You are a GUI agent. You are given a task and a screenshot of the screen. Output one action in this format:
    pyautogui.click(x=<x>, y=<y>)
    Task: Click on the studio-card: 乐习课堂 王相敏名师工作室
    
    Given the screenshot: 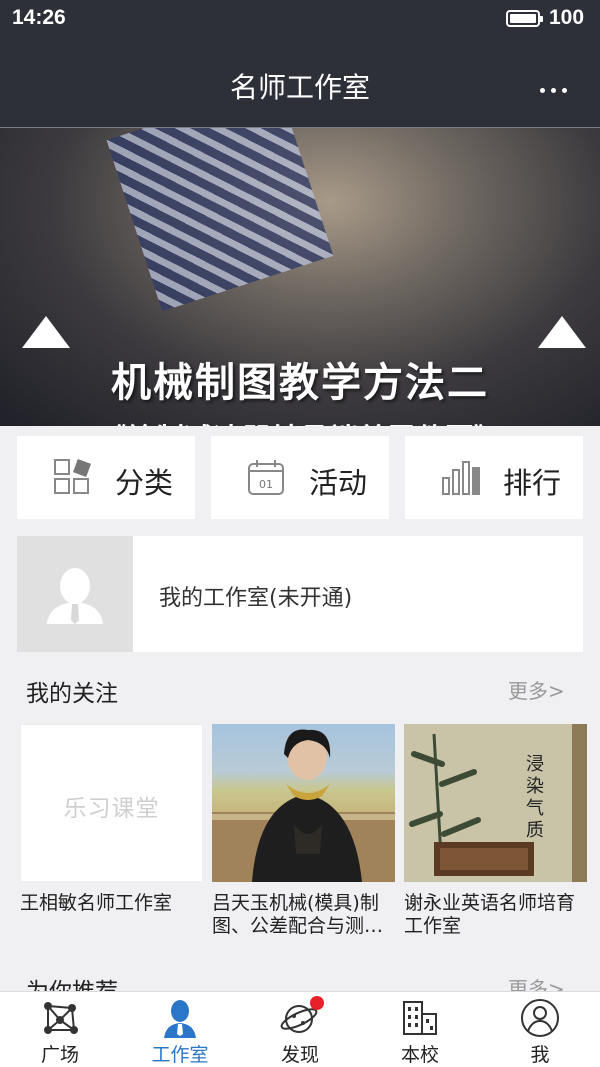 What is the action you would take?
    pyautogui.click(x=111, y=819)
    